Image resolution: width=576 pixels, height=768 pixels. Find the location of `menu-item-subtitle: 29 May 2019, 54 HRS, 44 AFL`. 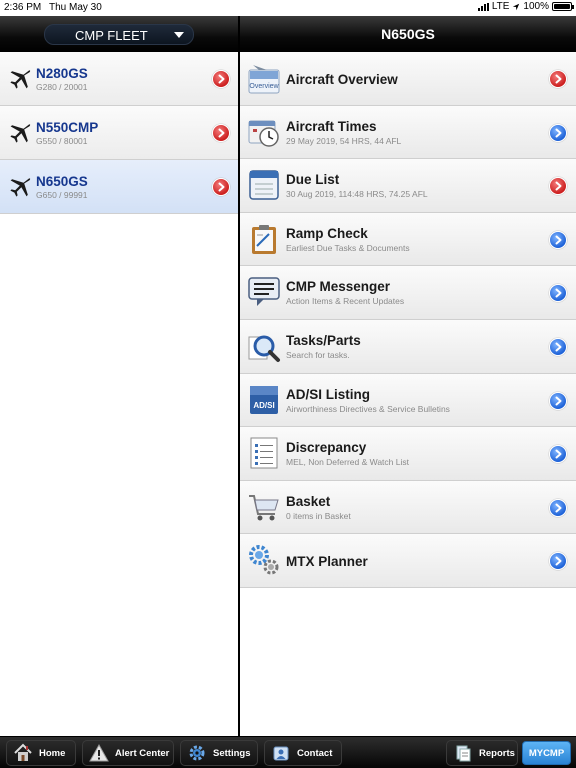

menu-item-subtitle: 29 May 2019, 54 HRS, 44 AFL is located at coordinates (344, 140).